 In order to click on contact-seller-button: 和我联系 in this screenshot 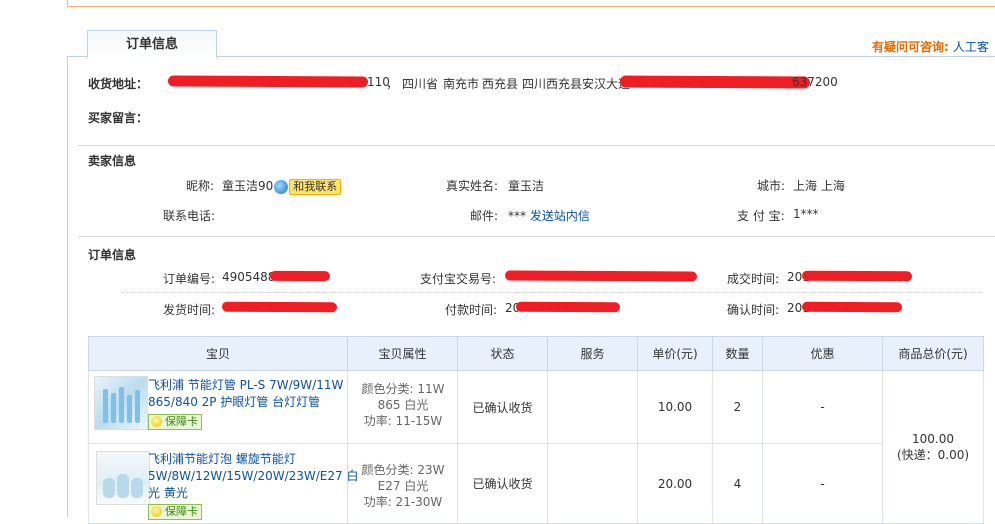, I will do `click(315, 186)`.